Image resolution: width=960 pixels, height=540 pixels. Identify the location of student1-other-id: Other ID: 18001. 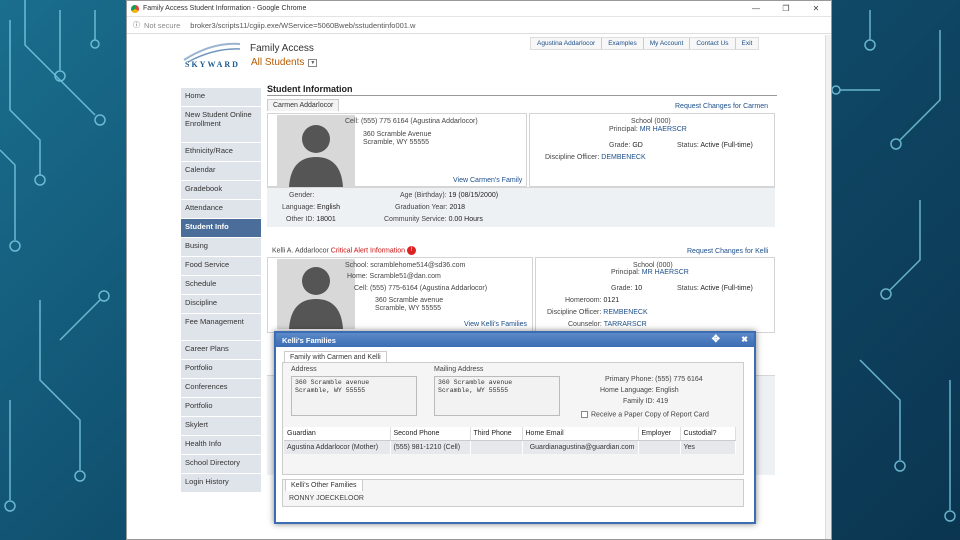
(311, 219).